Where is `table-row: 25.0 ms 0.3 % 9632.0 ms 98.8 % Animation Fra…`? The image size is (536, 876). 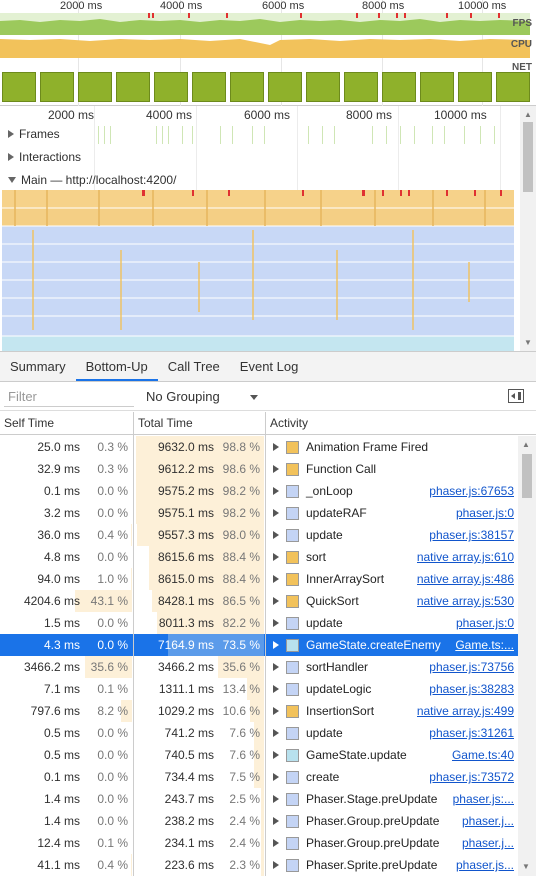
table-row: 25.0 ms 0.3 % 9632.0 ms 98.8 % Animation Fra… is located at coordinates (259, 447).